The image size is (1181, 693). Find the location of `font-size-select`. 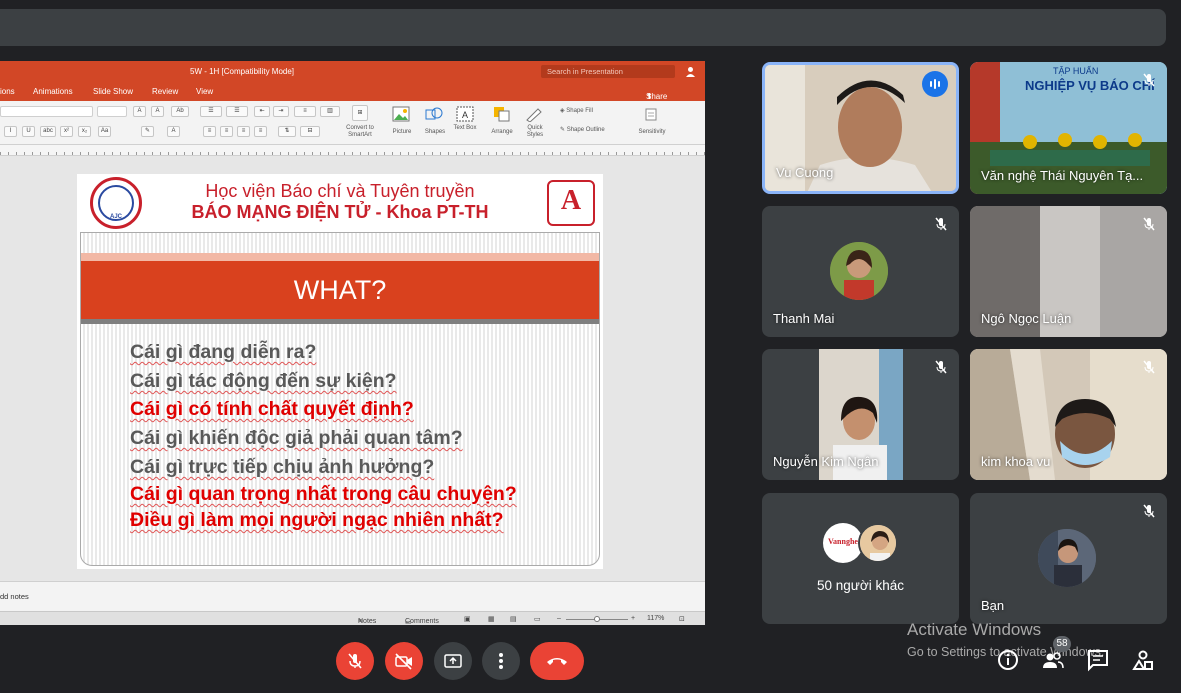

font-size-select is located at coordinates (112, 111).